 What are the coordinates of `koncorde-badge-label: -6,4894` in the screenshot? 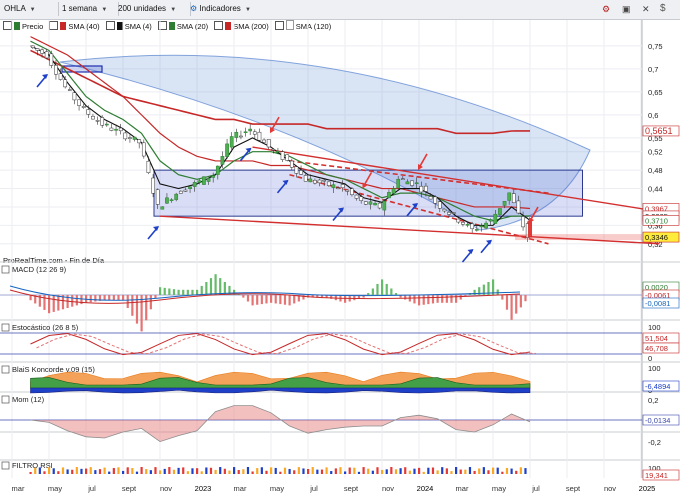 It's located at (657, 386).